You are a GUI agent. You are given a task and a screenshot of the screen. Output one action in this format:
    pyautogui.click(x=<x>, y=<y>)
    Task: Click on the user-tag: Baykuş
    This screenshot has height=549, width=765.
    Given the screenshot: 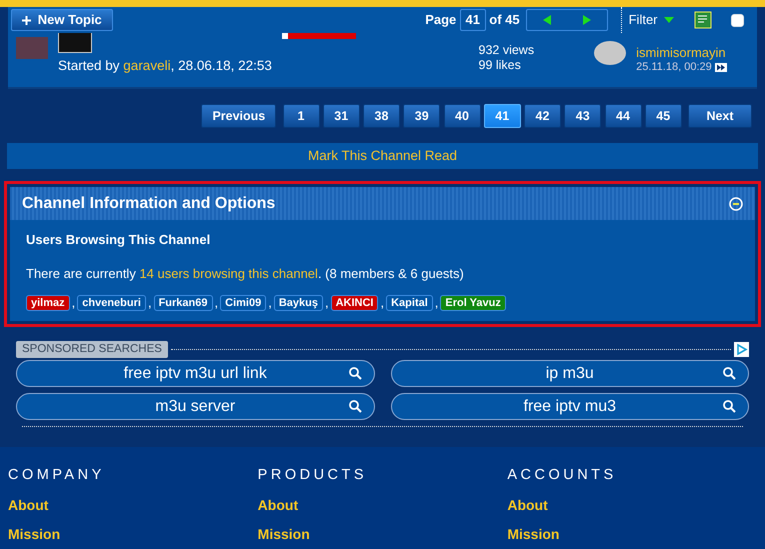 What is the action you would take?
    pyautogui.click(x=298, y=302)
    